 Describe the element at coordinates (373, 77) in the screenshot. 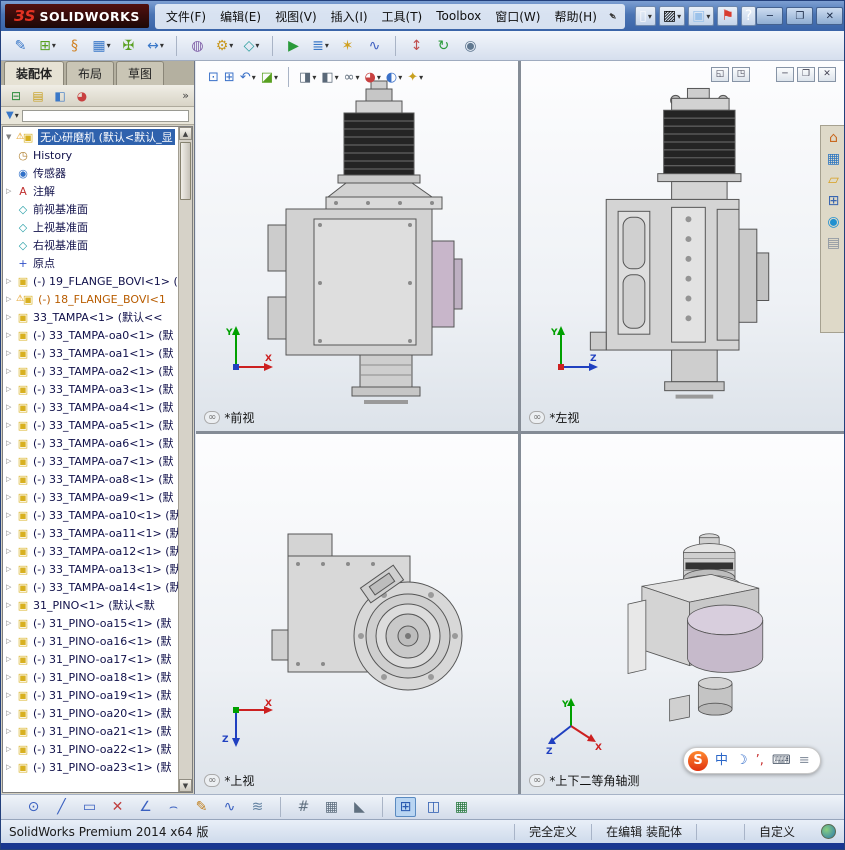

I see `edit-appearance-icon: ◕ ▾` at that location.